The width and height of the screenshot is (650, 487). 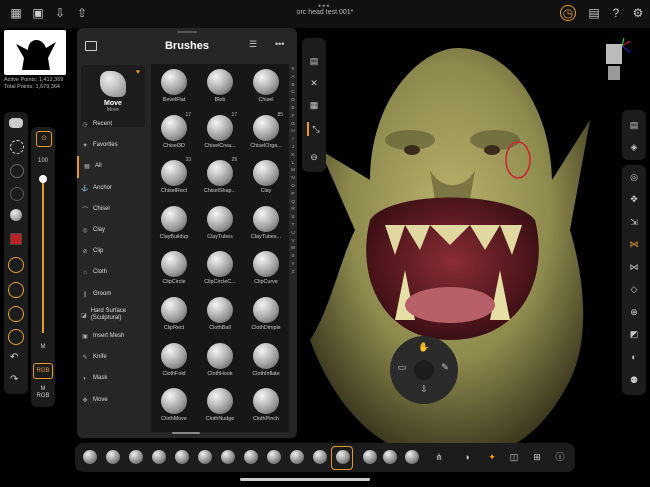 I want to click on panel-grabber, so click(x=187, y=32).